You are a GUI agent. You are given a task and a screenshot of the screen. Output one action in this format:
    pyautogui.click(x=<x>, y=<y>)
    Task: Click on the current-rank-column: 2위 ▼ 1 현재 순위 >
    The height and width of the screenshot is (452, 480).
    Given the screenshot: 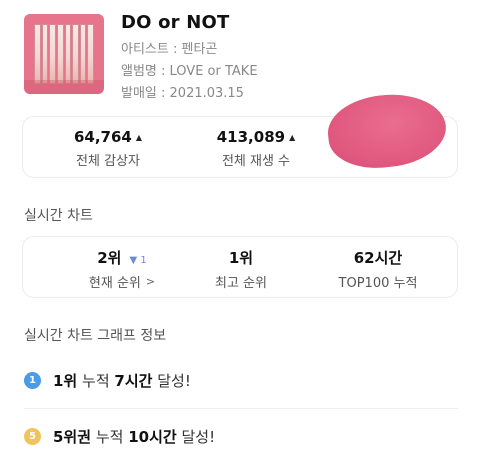 What is the action you would take?
    pyautogui.click(x=122, y=269)
    